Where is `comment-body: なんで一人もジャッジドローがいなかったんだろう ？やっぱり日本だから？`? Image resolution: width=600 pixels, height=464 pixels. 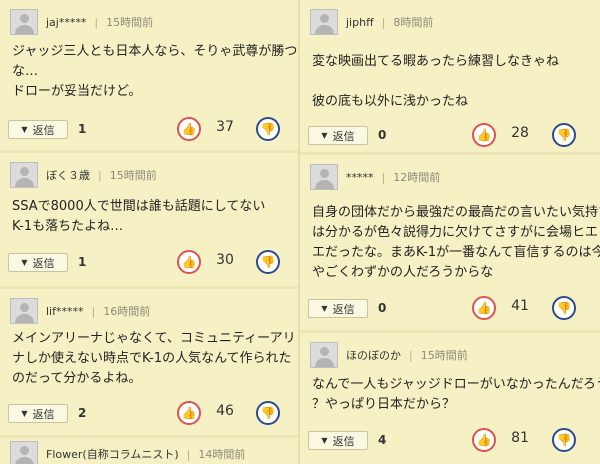
comment-body: なんで一人もジャッジドローがいなかったんだろう ？やっぱり日本だから？ is located at coordinates (456, 394).